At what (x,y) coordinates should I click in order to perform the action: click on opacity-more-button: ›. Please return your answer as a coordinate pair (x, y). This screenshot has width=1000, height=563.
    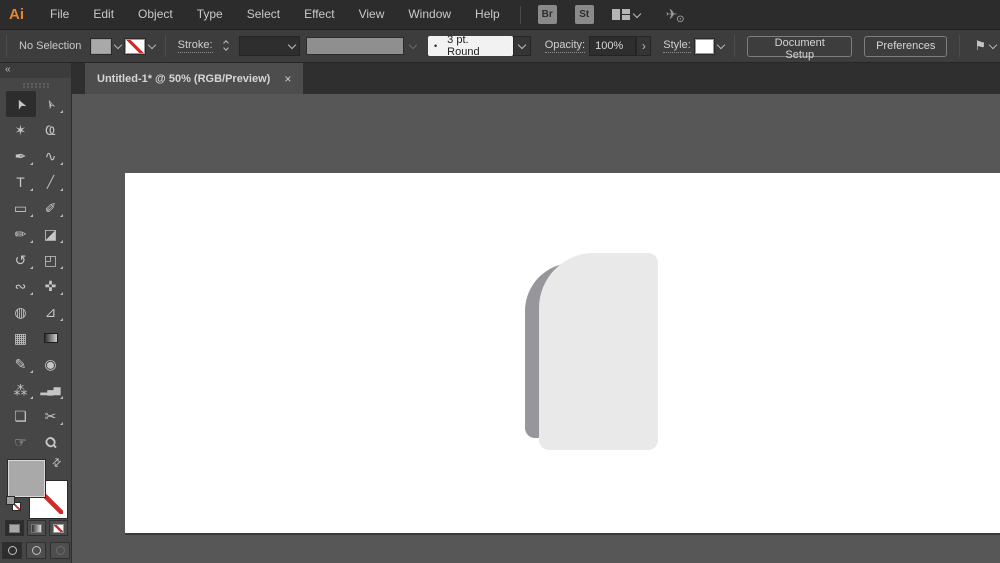
    Looking at the image, I should click on (644, 46).